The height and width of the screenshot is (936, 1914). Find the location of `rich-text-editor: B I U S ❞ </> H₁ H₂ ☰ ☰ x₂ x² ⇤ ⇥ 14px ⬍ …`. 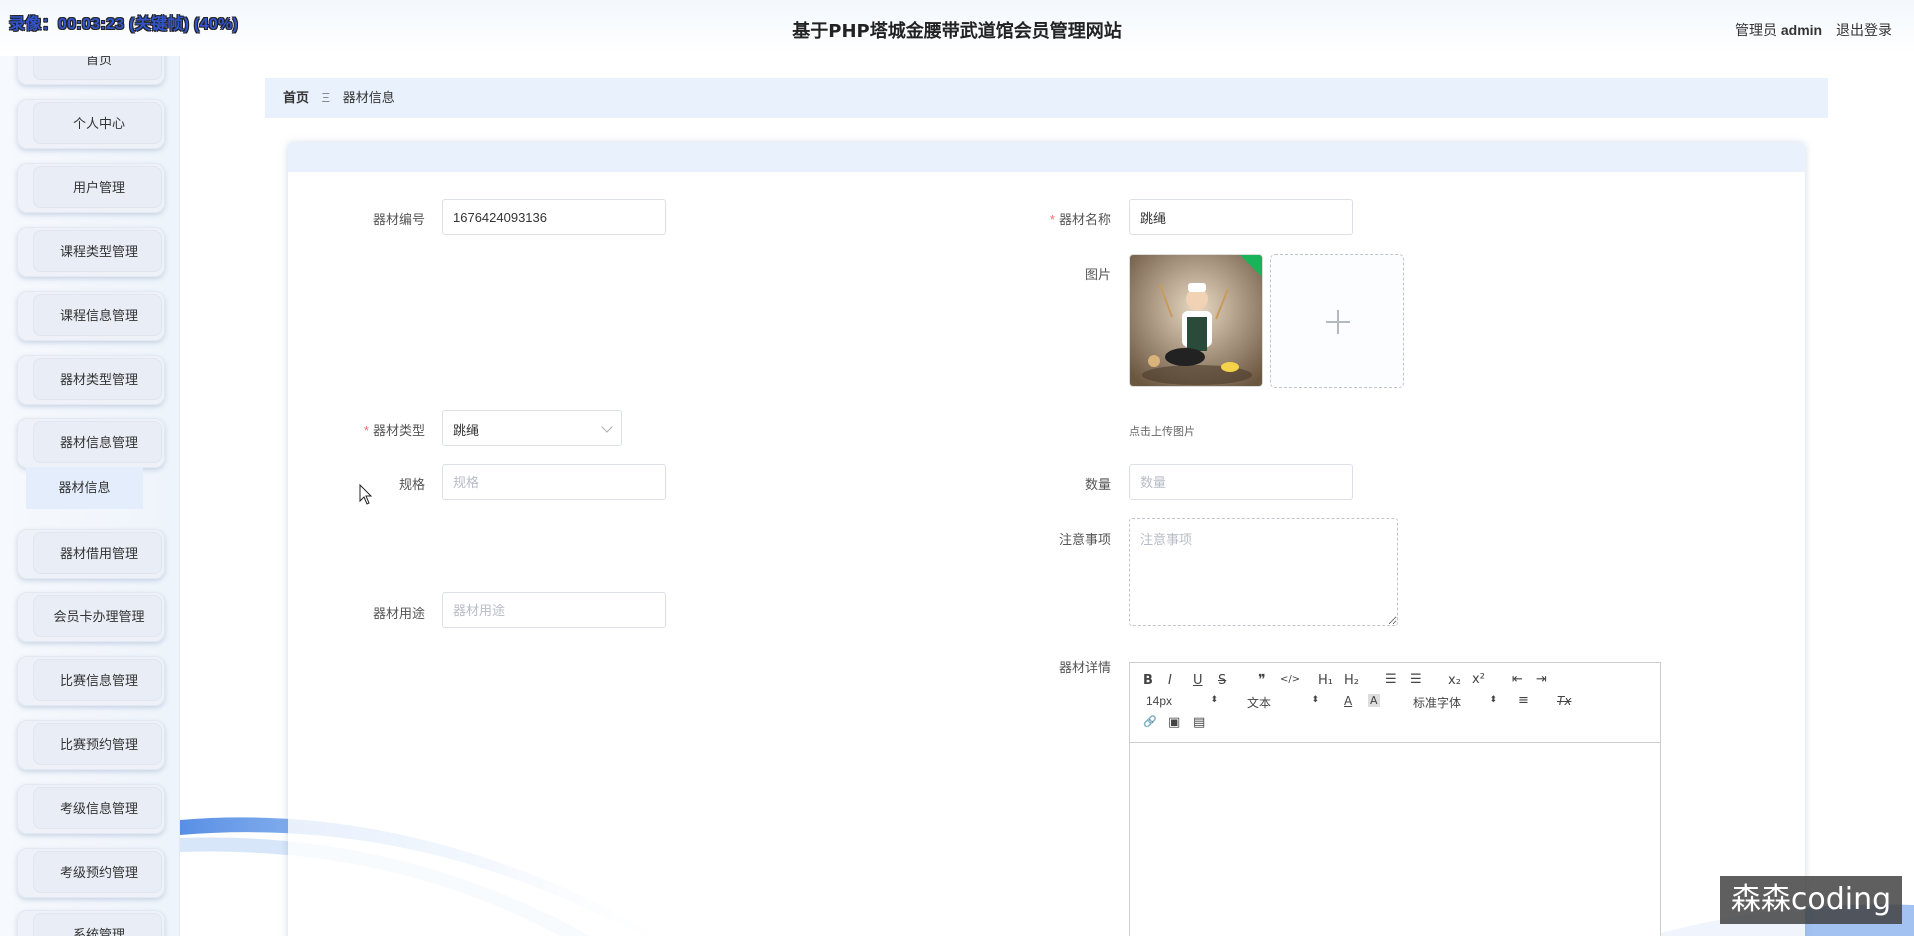

rich-text-editor: B I U S ❞ </> H₁ H₂ ☰ ☰ x₂ x² ⇤ ⇥ 14px ⬍ … is located at coordinates (1395, 799).